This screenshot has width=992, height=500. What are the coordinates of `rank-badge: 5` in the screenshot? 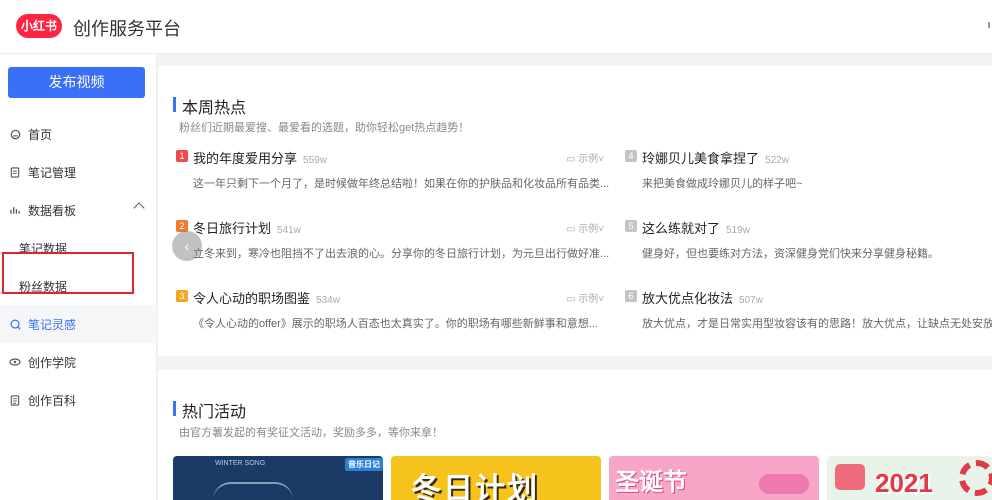 It's located at (631, 226).